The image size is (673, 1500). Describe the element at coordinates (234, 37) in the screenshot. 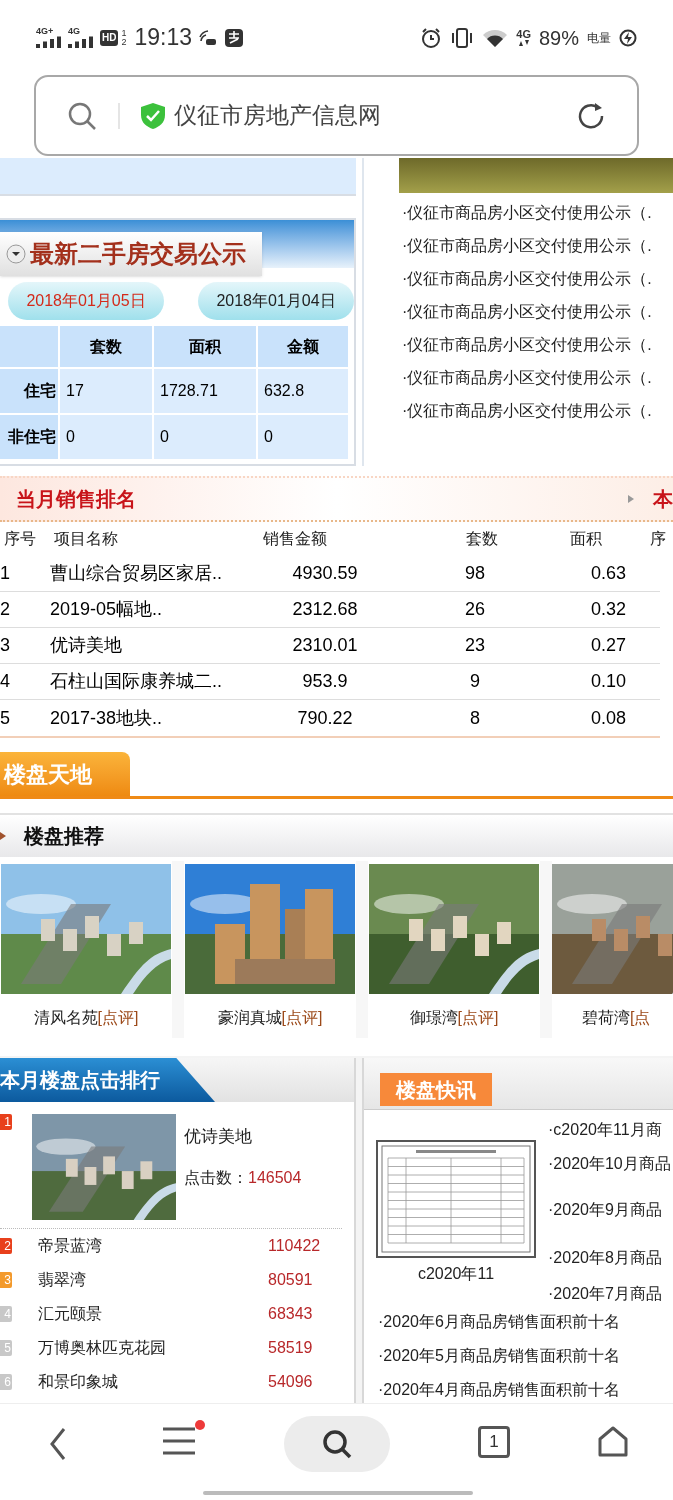

I see `payment-app-icon` at that location.